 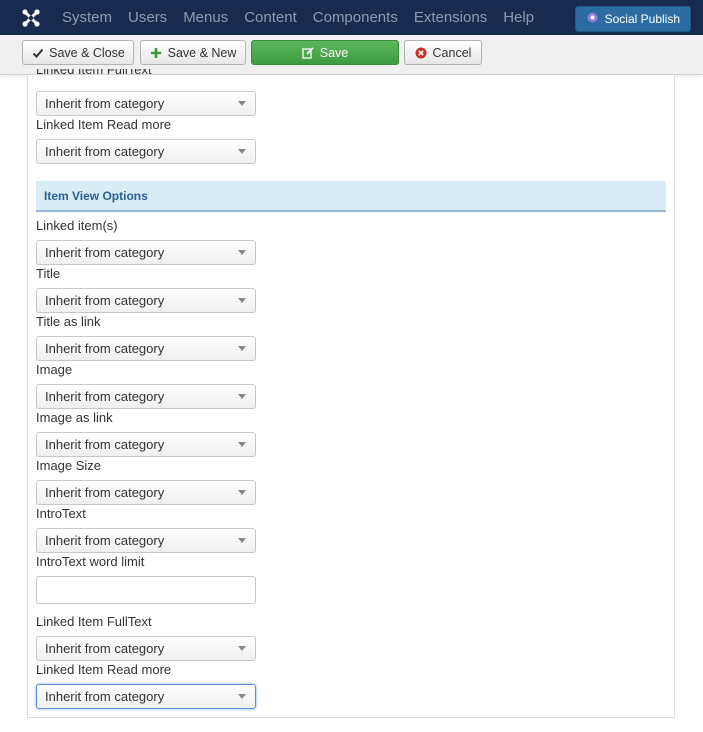 I want to click on field-label-text: Linked Item FullText, so click(x=94, y=73).